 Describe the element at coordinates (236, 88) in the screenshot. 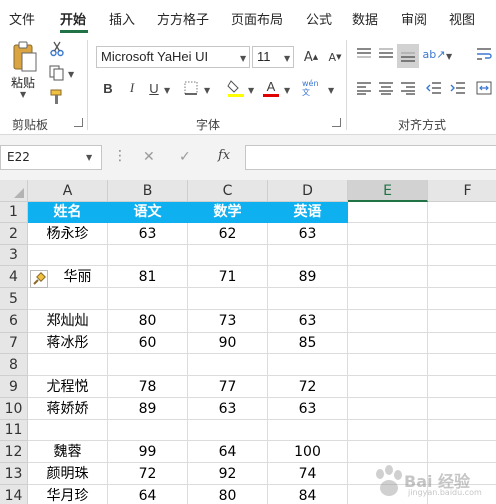

I see `fill-color-icon` at that location.